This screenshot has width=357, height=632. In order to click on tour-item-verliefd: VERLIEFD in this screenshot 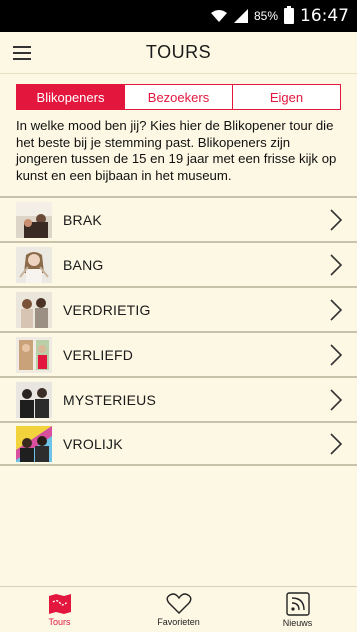, I will do `click(178, 353)`.